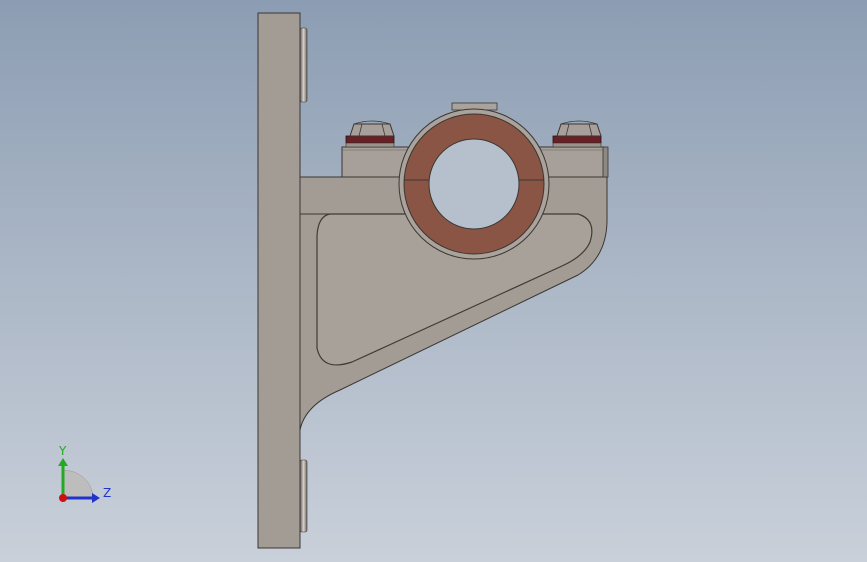 This screenshot has width=867, height=562. I want to click on z-axis-arrowhead, so click(96, 498).